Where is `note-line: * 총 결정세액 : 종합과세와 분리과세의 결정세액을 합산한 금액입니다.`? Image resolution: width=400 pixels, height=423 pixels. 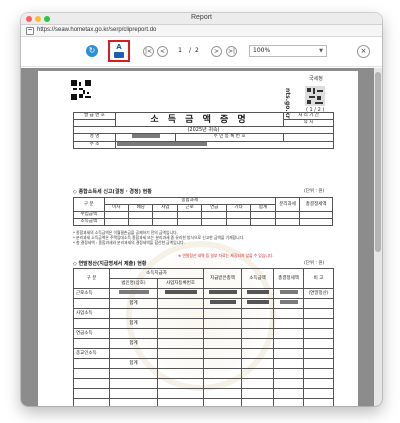
note-line: * 총 결정세액 : 종합과세와 분리과세의 결정세액을 합산한 금액입니다. is located at coordinates (129, 242).